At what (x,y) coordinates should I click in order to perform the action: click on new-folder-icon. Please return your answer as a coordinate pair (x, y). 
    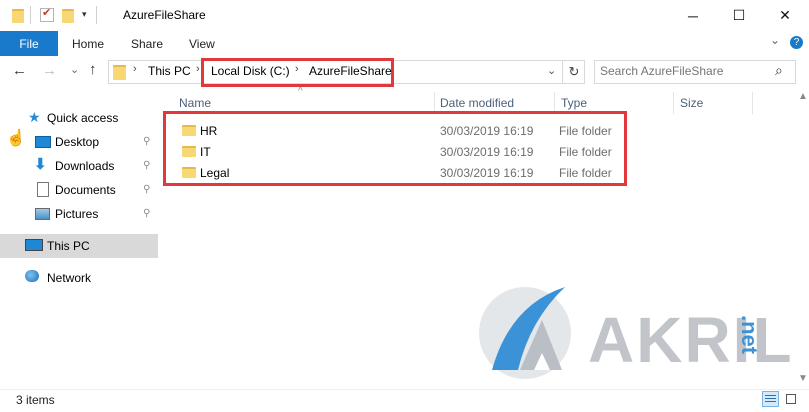
    Looking at the image, I should click on (68, 16).